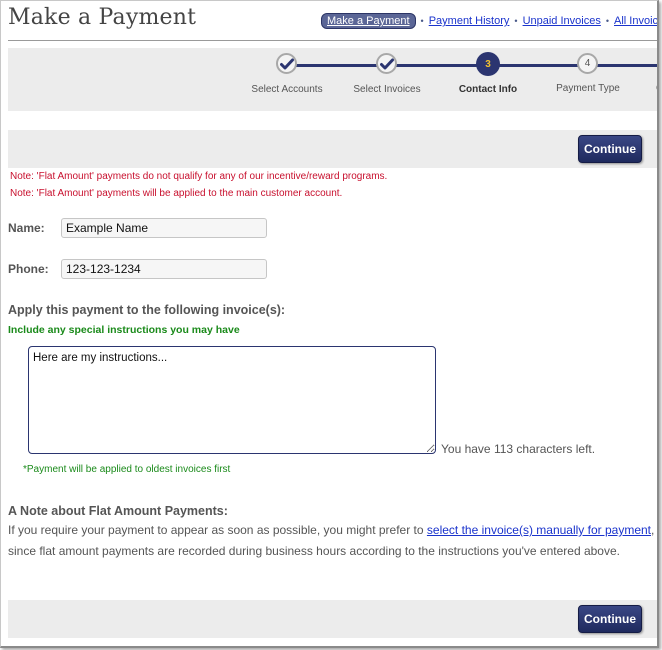 The width and height of the screenshot is (662, 650). What do you see at coordinates (518, 449) in the screenshot?
I see `characters-left-counter: You have 113 characters left.` at bounding box center [518, 449].